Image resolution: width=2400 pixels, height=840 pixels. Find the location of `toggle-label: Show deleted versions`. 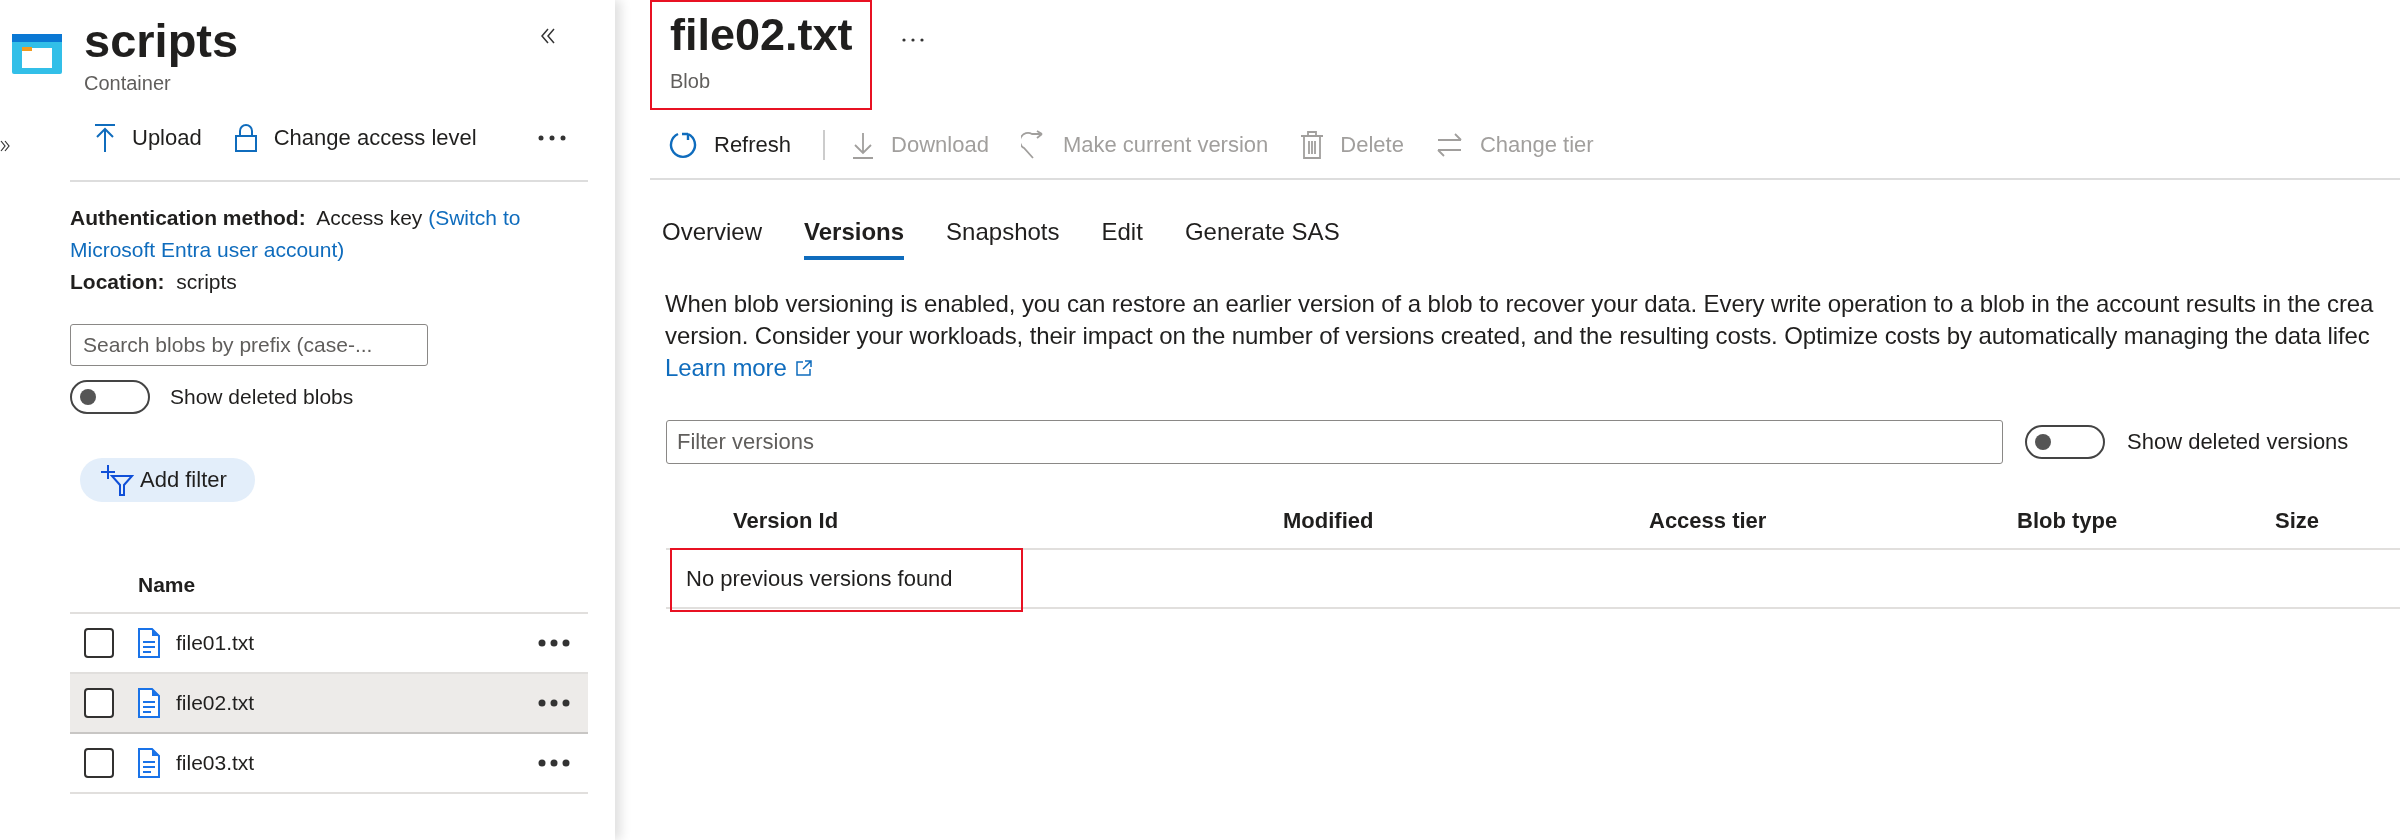

toggle-label: Show deleted versions is located at coordinates (2238, 442).